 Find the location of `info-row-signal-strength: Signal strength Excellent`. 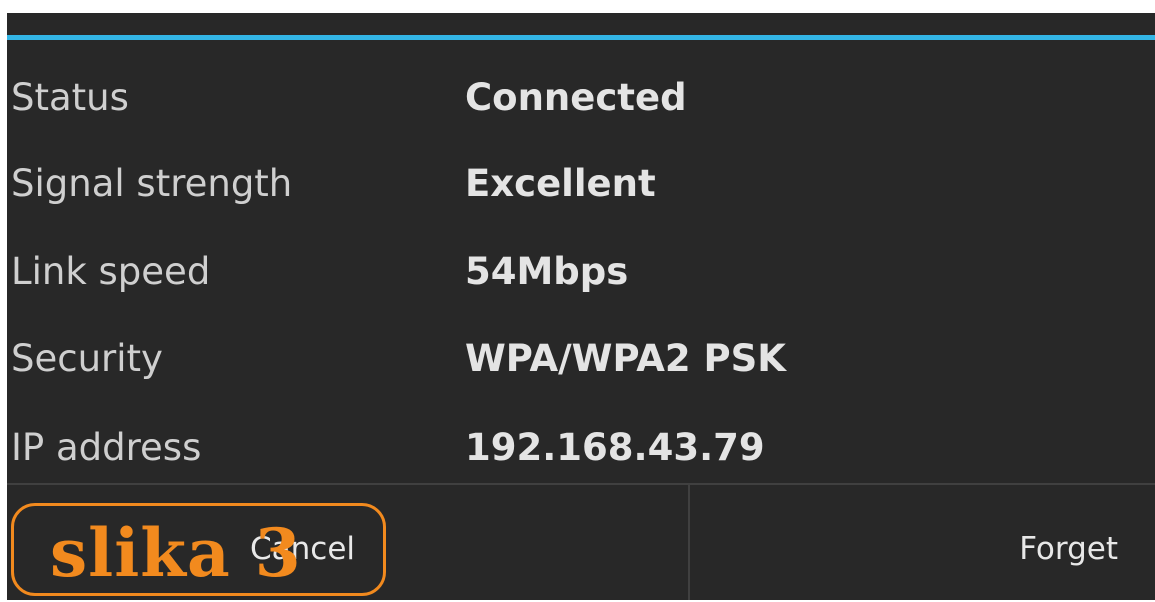

info-row-signal-strength: Signal strength Excellent is located at coordinates (581, 184).